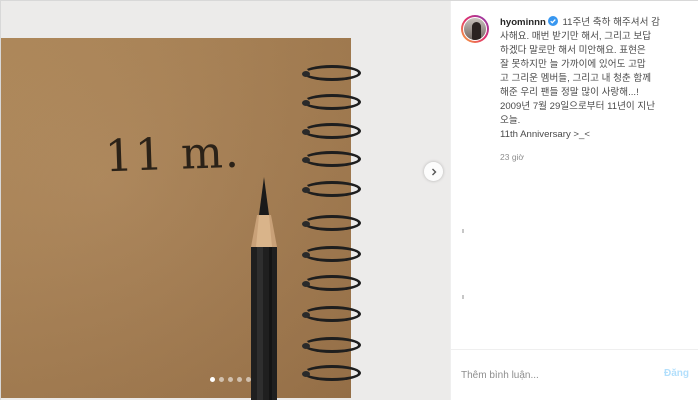 The width and height of the screenshot is (700, 402). I want to click on post-comment-button: Đăng, so click(676, 373).